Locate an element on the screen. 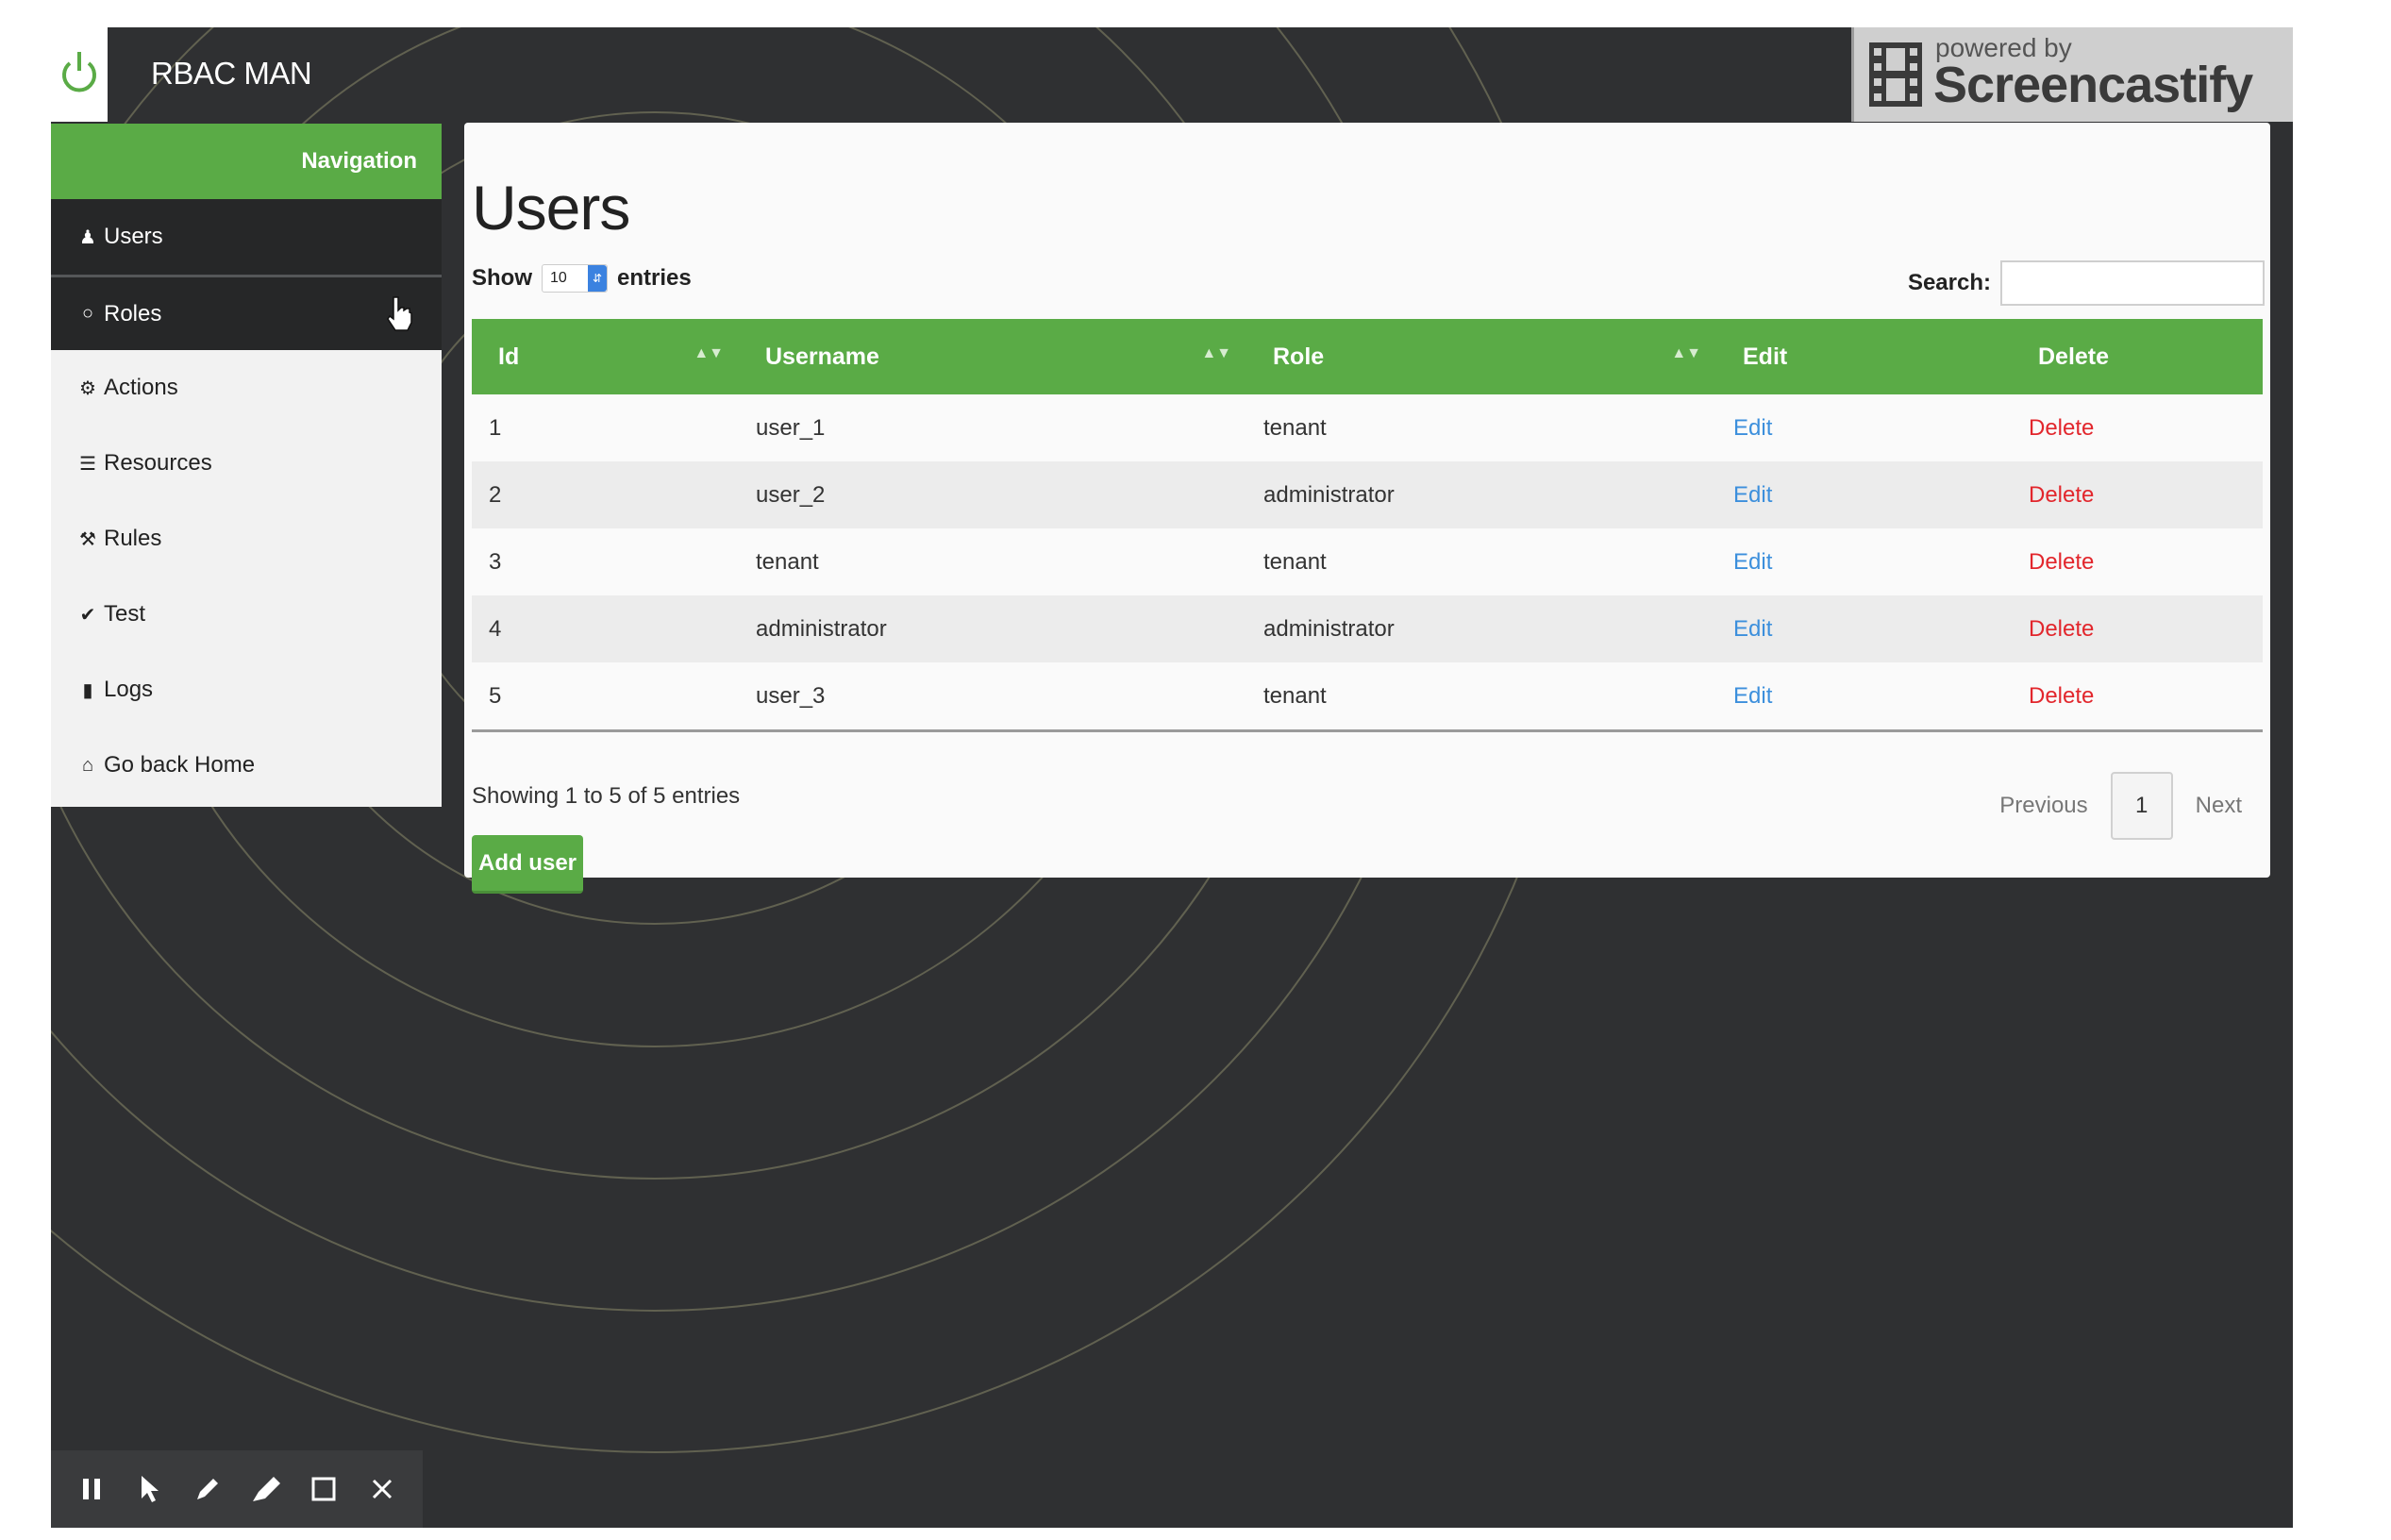 This screenshot has width=2391, height=1540. cell-username: user_2 is located at coordinates (993, 494).